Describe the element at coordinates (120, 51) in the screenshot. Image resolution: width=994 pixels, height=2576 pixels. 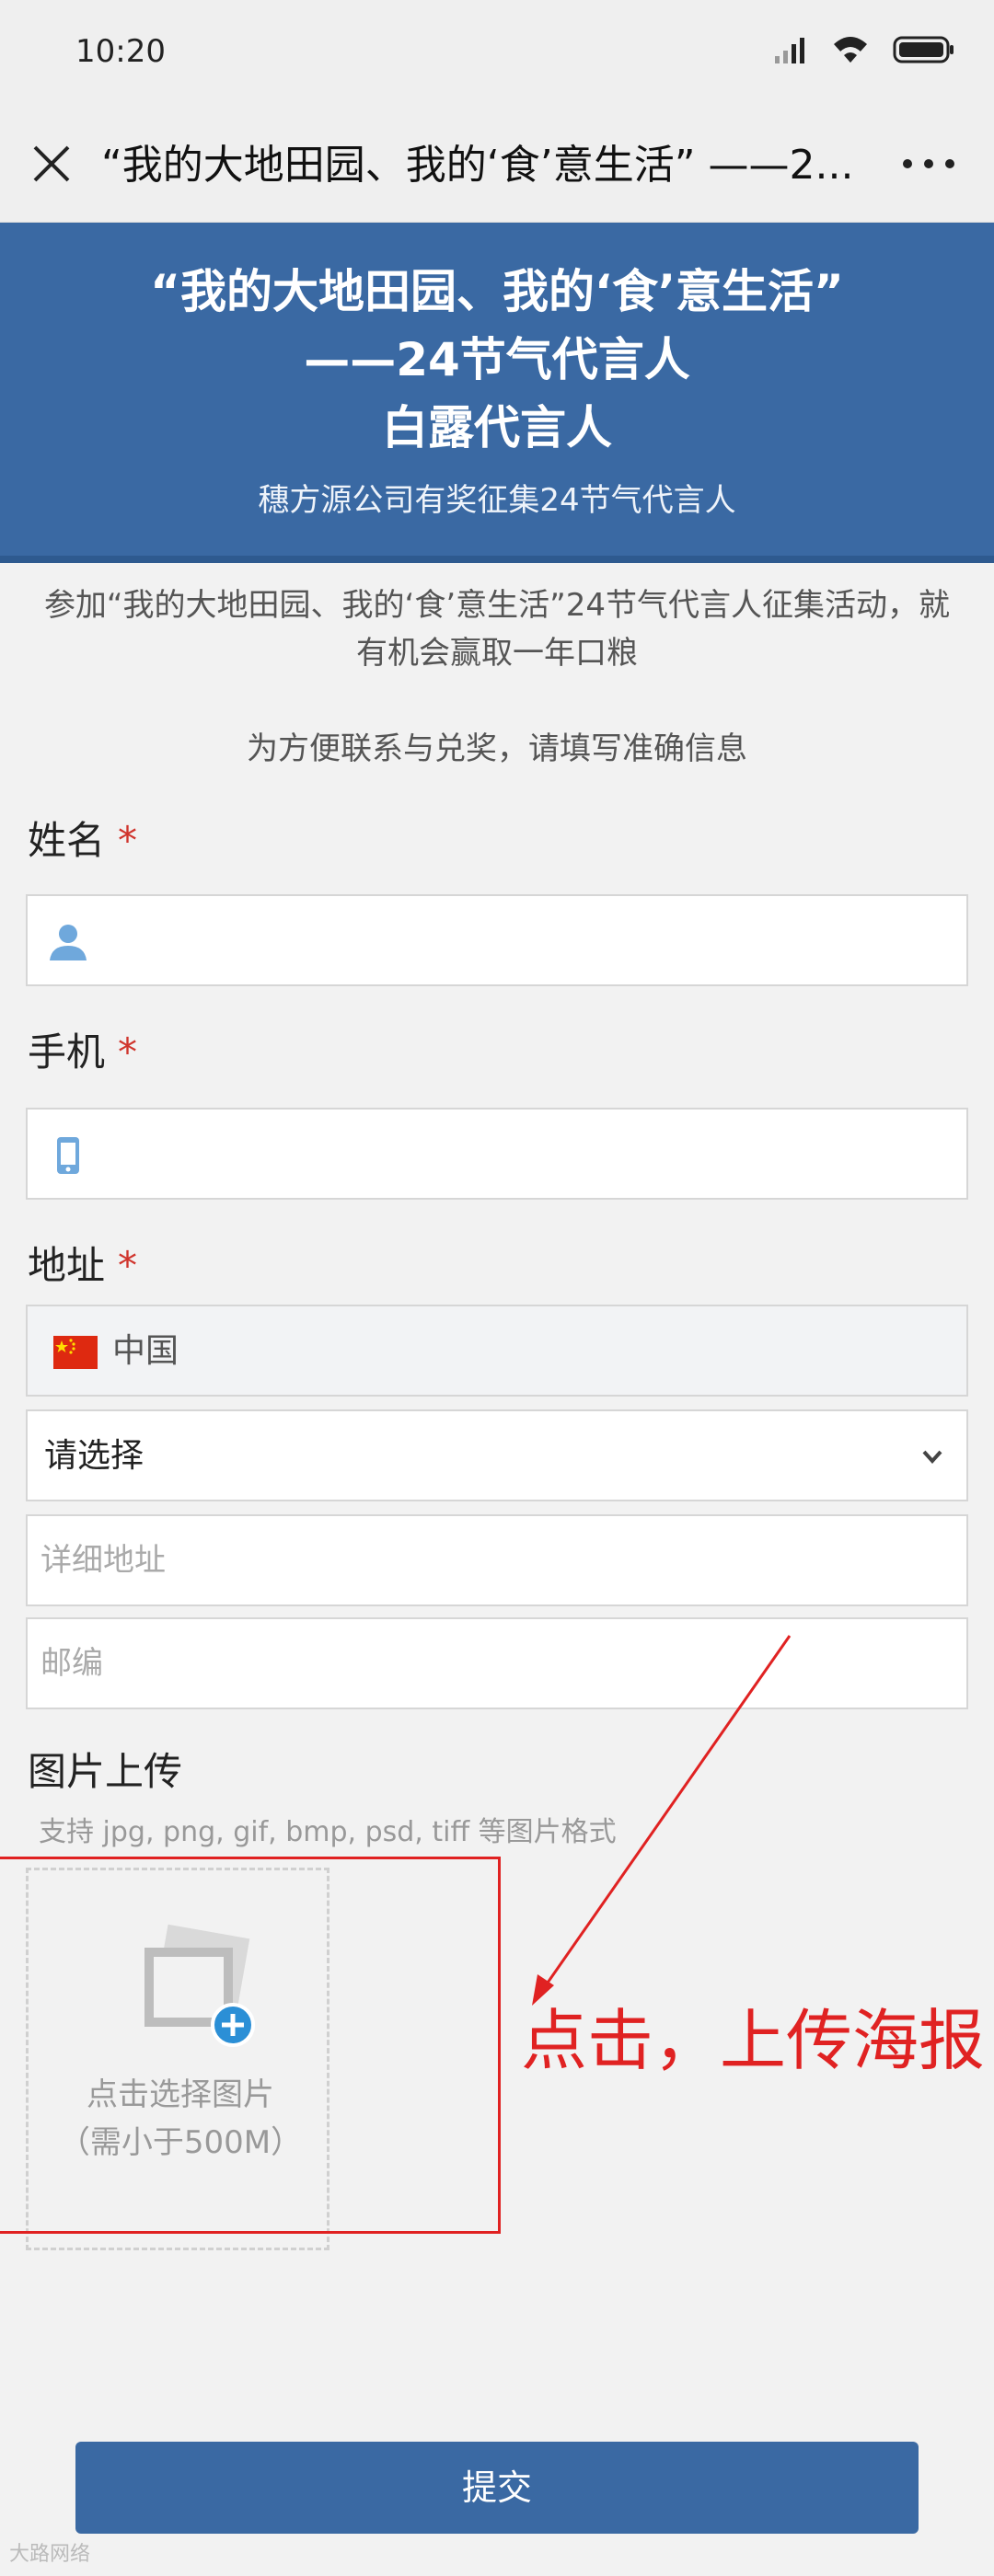
I see `status-time: 10:20` at that location.